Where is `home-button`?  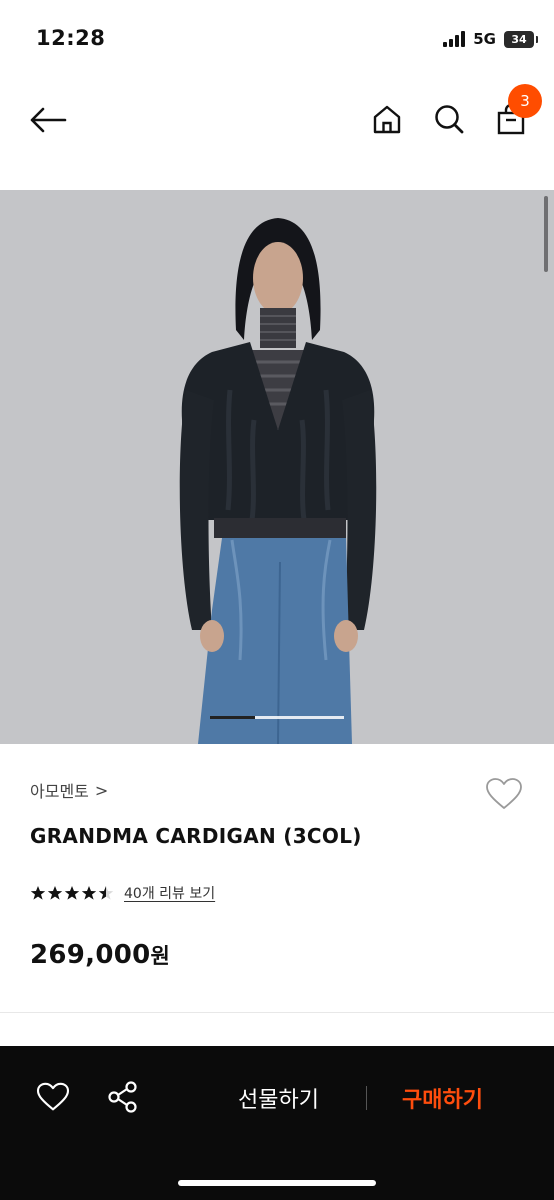 home-button is located at coordinates (387, 119).